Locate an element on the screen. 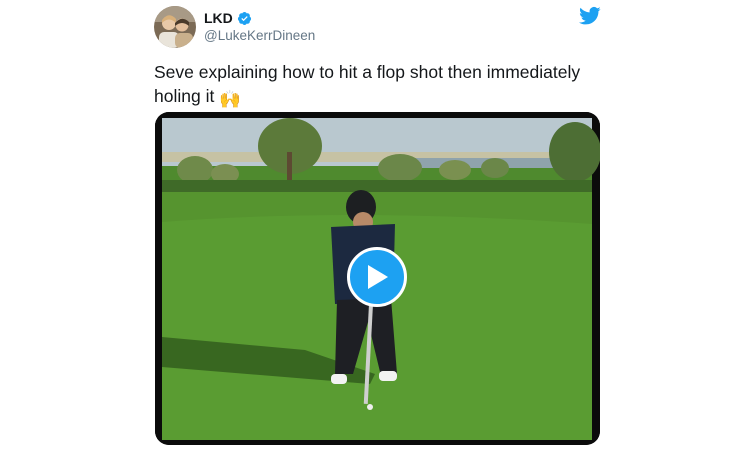 The width and height of the screenshot is (750, 449). play-button is located at coordinates (377, 277).